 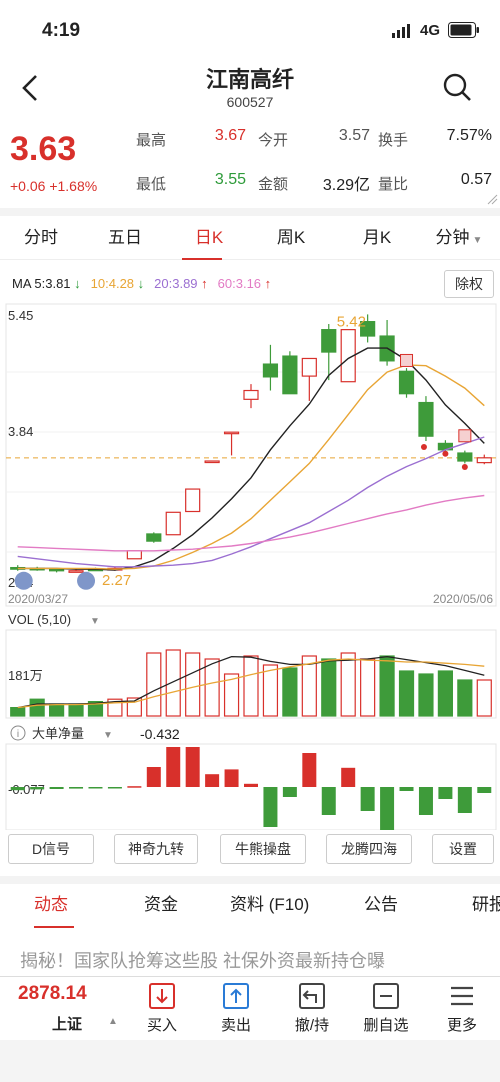 What do you see at coordinates (244, 283) in the screenshot?
I see `ma-item: 60:3.16 ↑` at bounding box center [244, 283].